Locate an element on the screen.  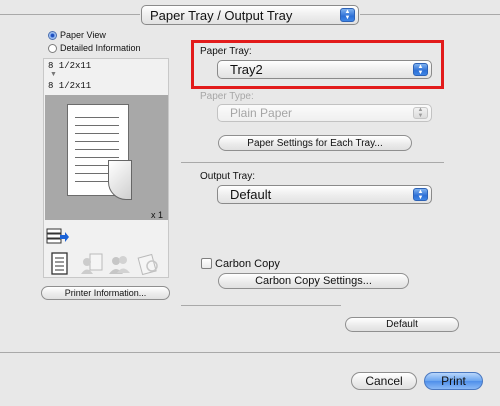
paper-tray-popup: Tray2 ▲ ▼ is located at coordinates (324, 69).